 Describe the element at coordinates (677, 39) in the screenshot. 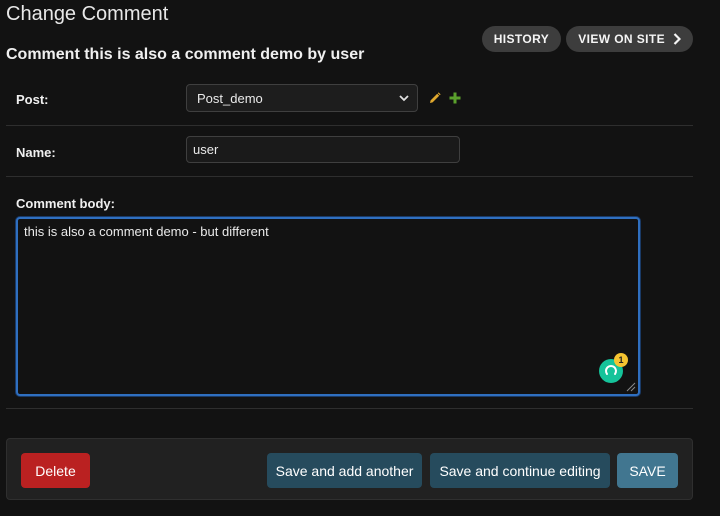

I see `chevron-right-icon` at that location.